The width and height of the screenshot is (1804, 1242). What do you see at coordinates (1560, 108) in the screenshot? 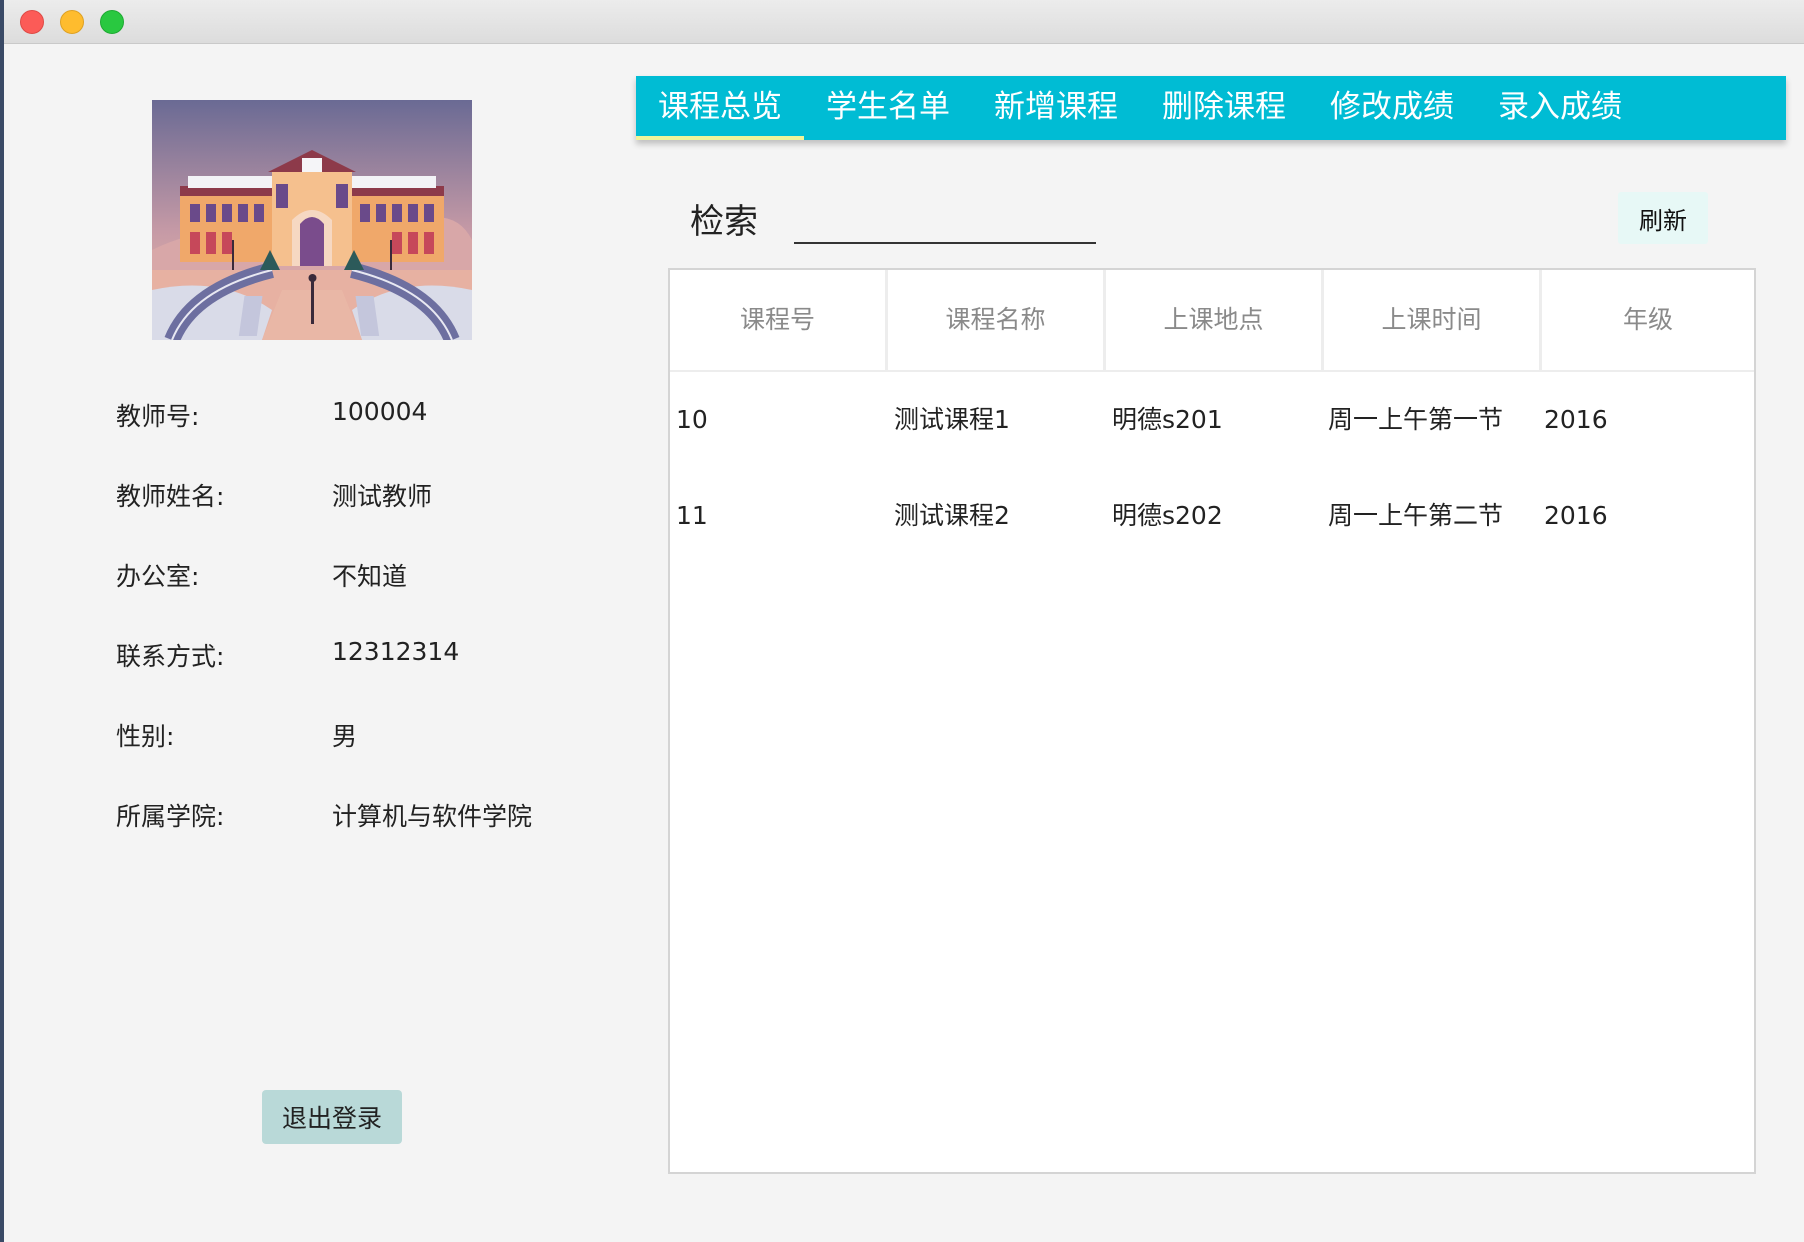
I see `tab-enter-grades: 录入成绩` at bounding box center [1560, 108].